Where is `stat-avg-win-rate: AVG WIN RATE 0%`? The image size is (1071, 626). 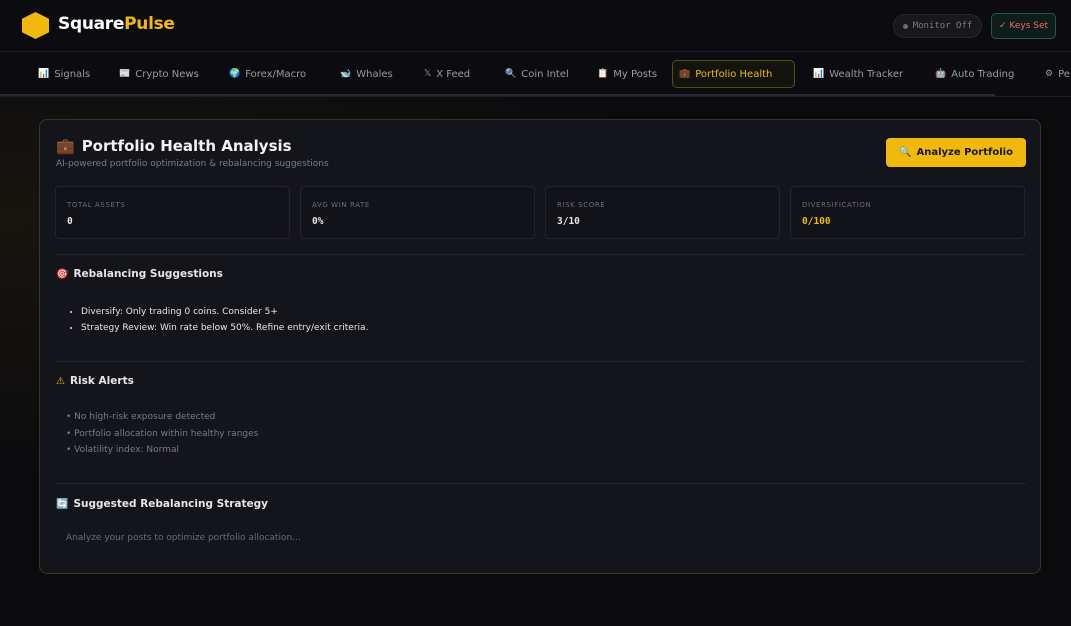 stat-avg-win-rate: AVG WIN RATE 0% is located at coordinates (417, 212).